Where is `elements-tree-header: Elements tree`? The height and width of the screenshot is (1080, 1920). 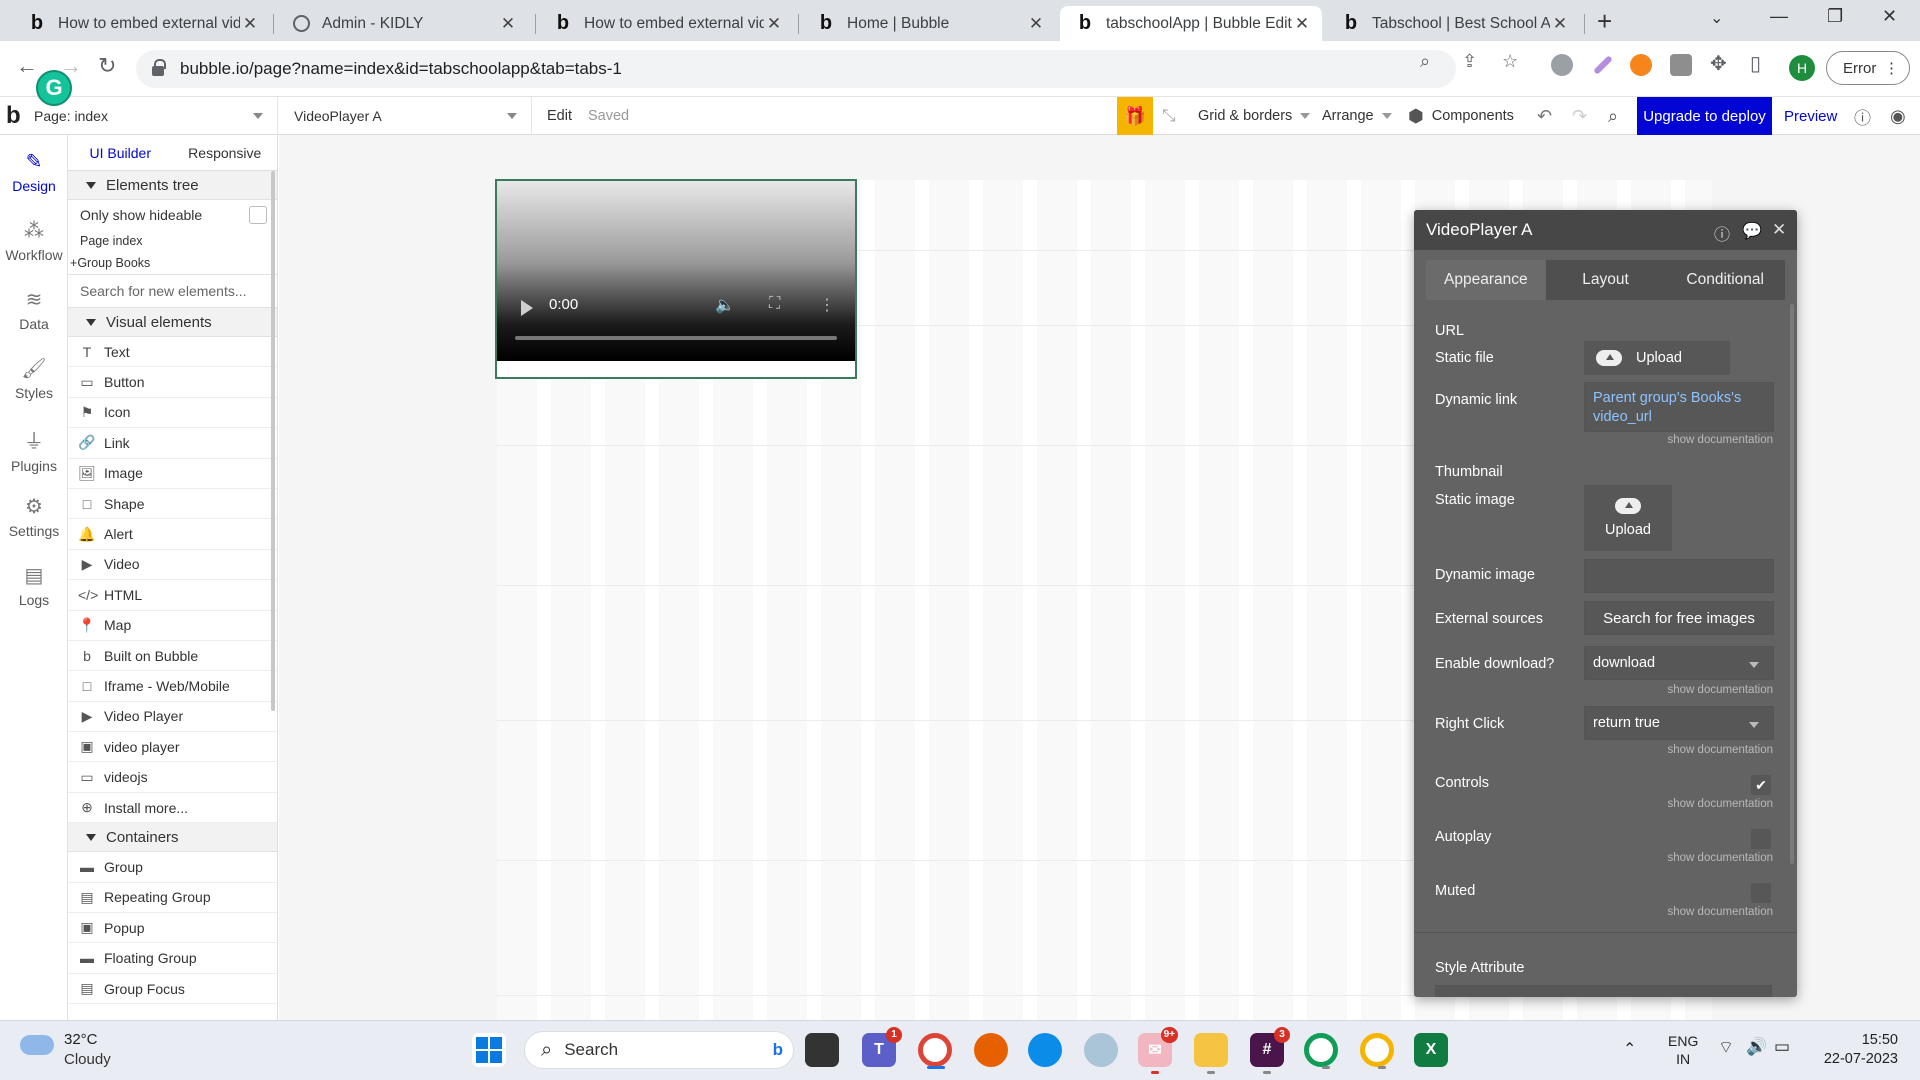 elements-tree-header: Elements tree is located at coordinates (172, 185).